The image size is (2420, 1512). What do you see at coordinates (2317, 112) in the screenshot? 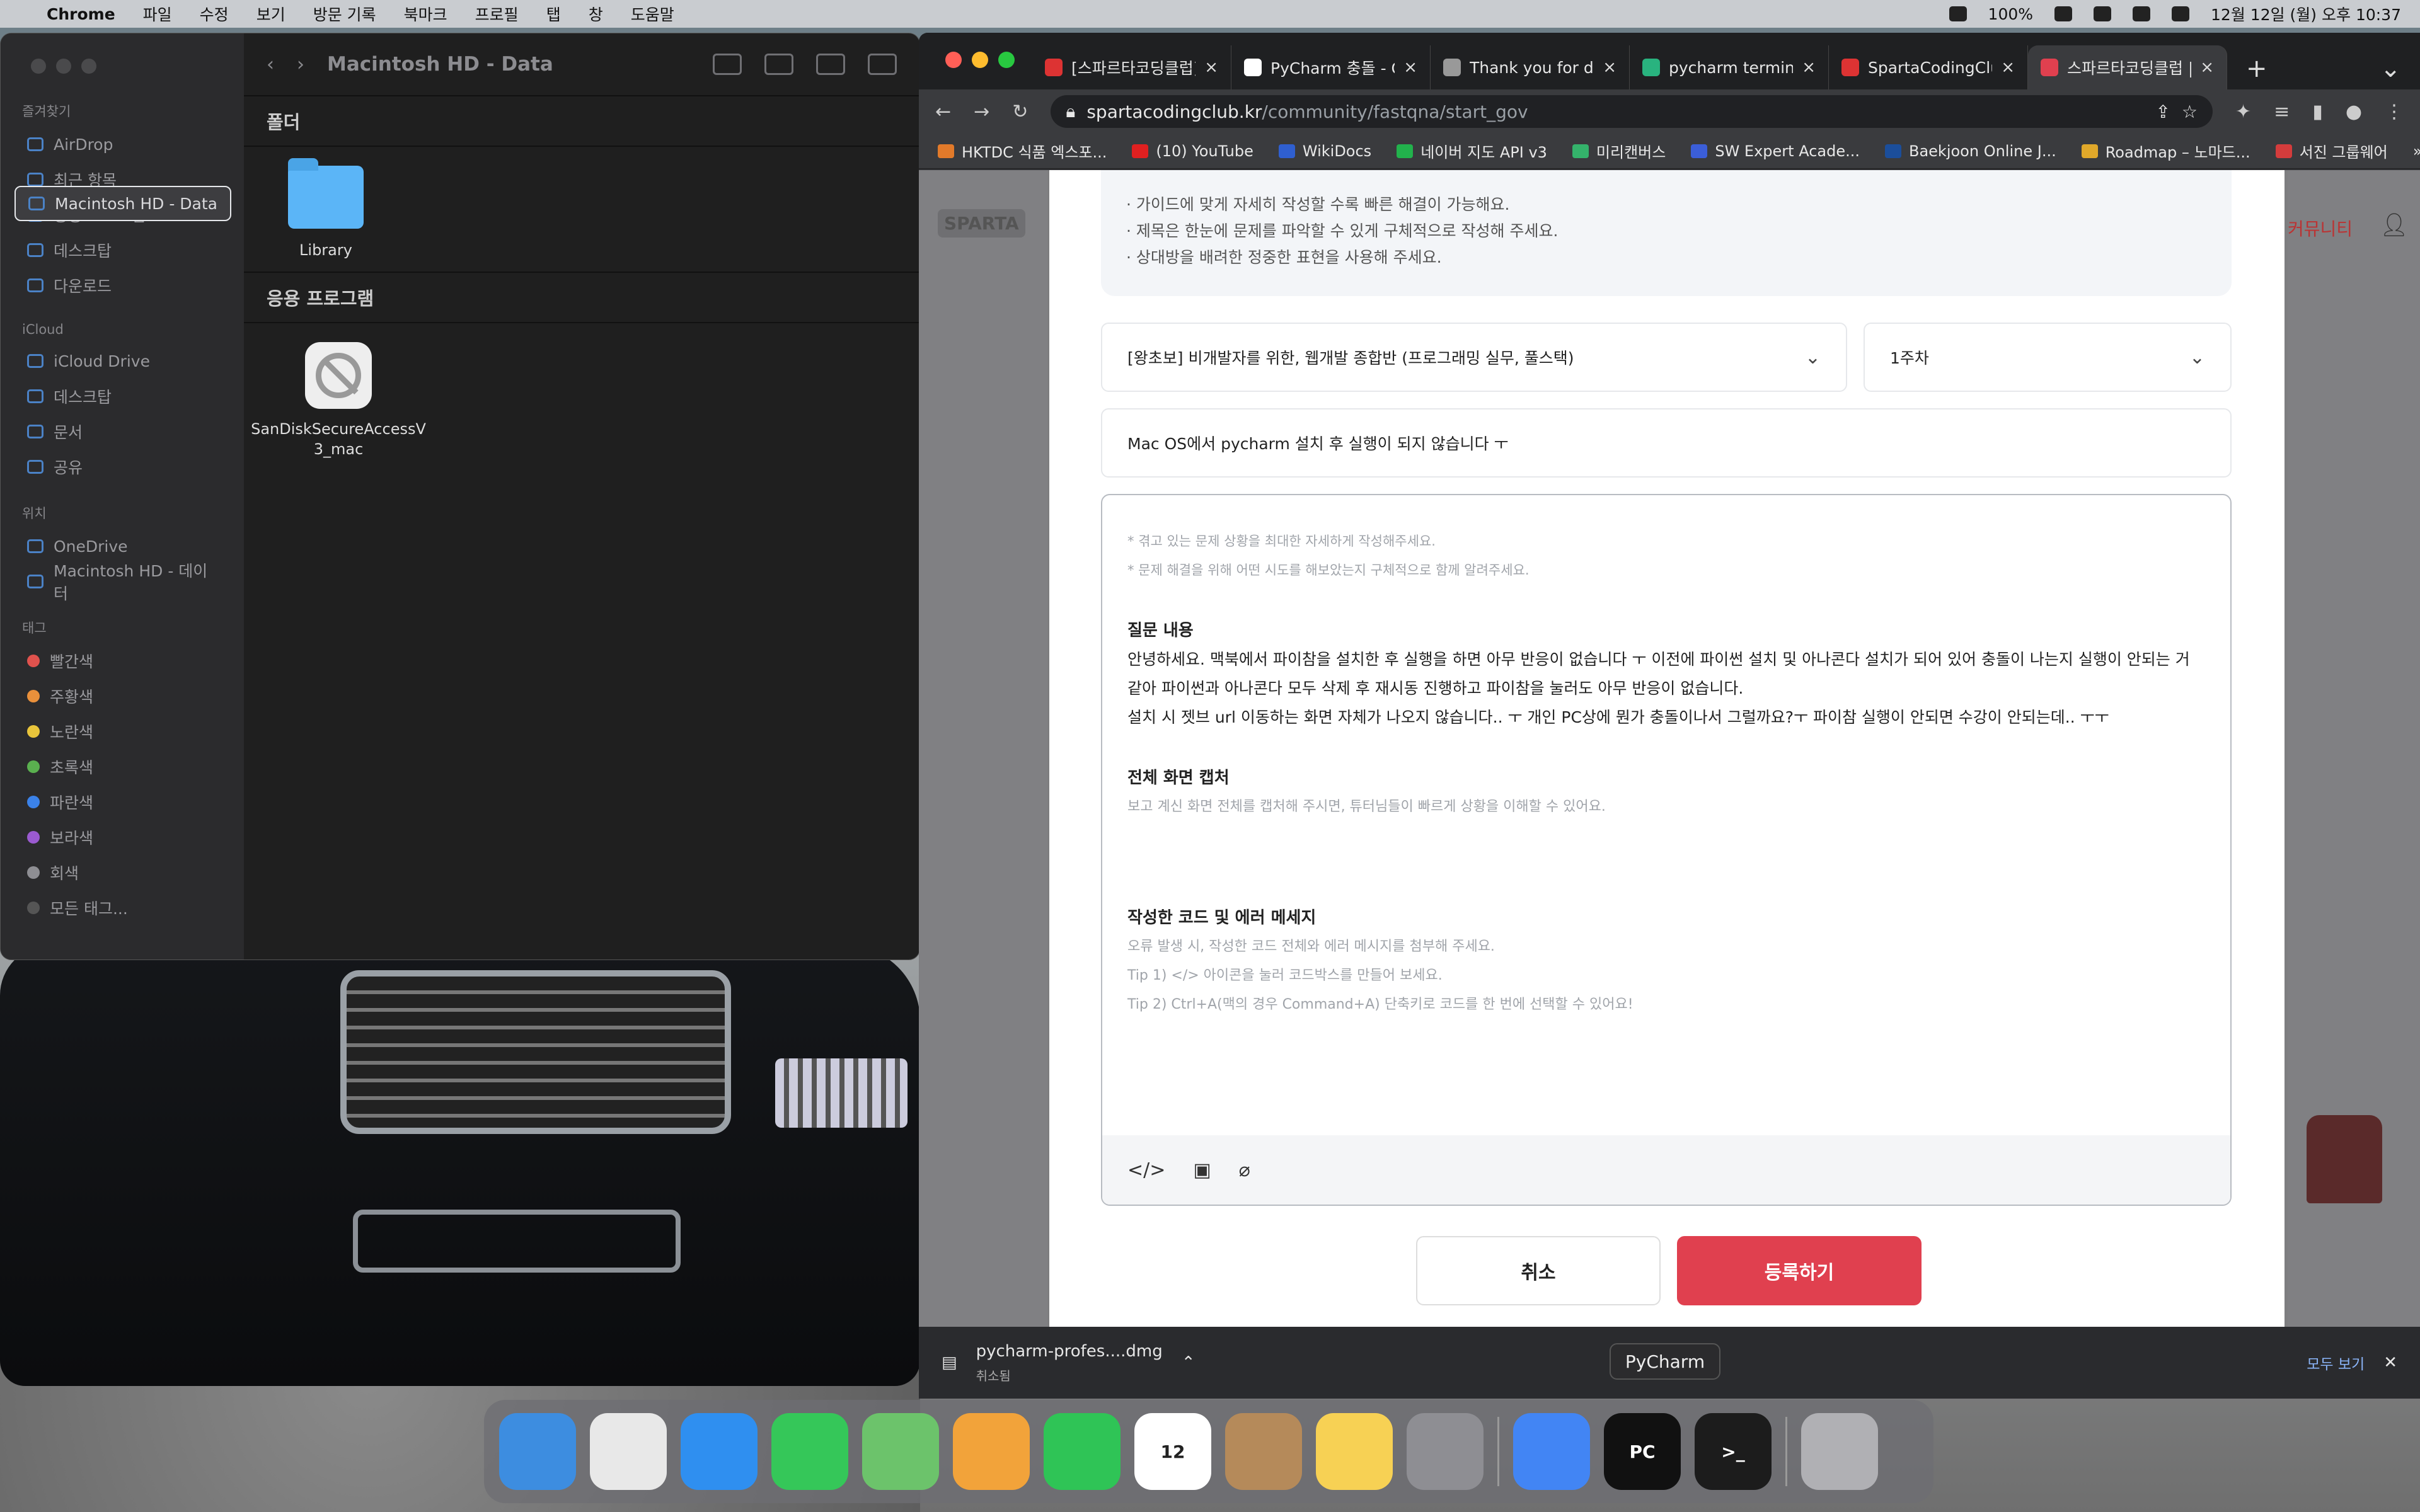
I see `side-panel-icon: ▮` at bounding box center [2317, 112].